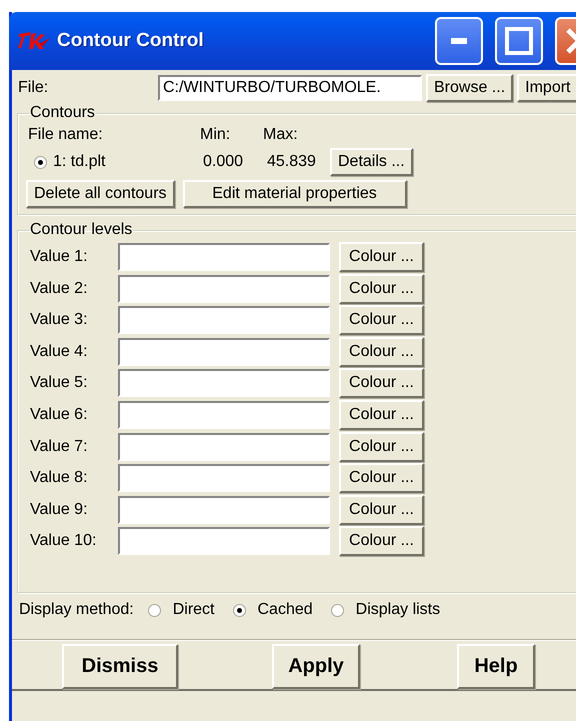 The image size is (576, 721). I want to click on window-title: Contour Control, so click(131, 41).